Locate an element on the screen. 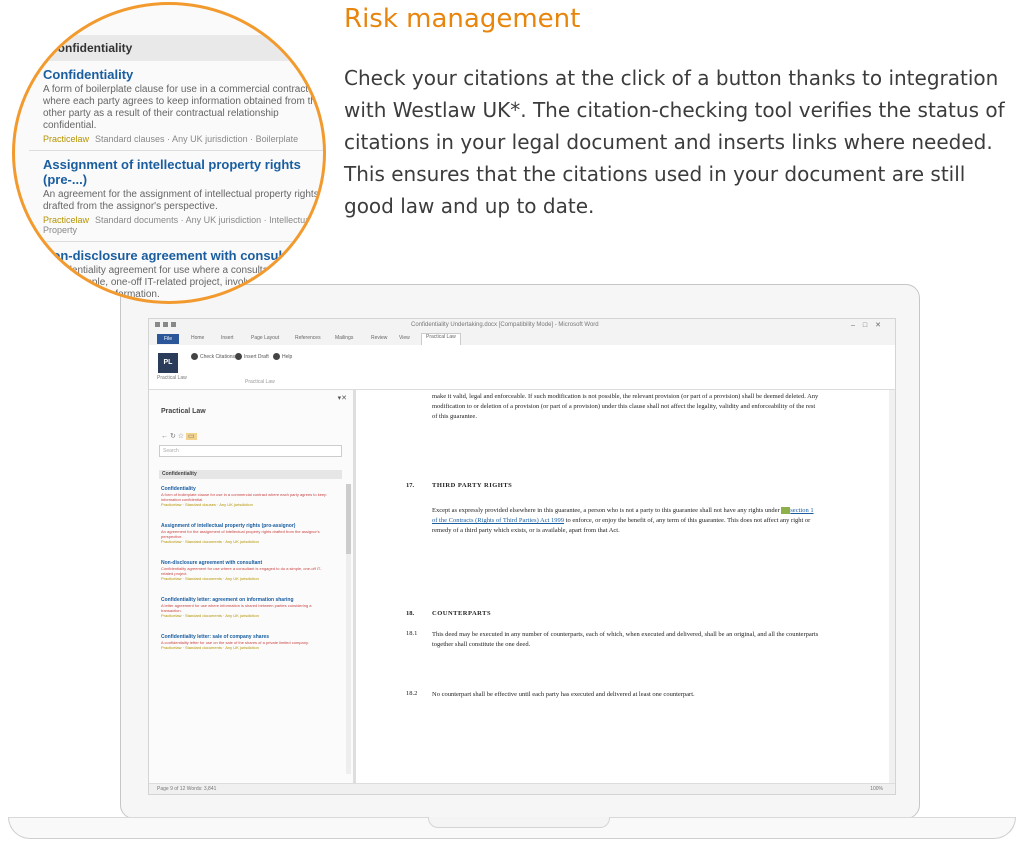  tab-insert: Insert is located at coordinates (227, 338).